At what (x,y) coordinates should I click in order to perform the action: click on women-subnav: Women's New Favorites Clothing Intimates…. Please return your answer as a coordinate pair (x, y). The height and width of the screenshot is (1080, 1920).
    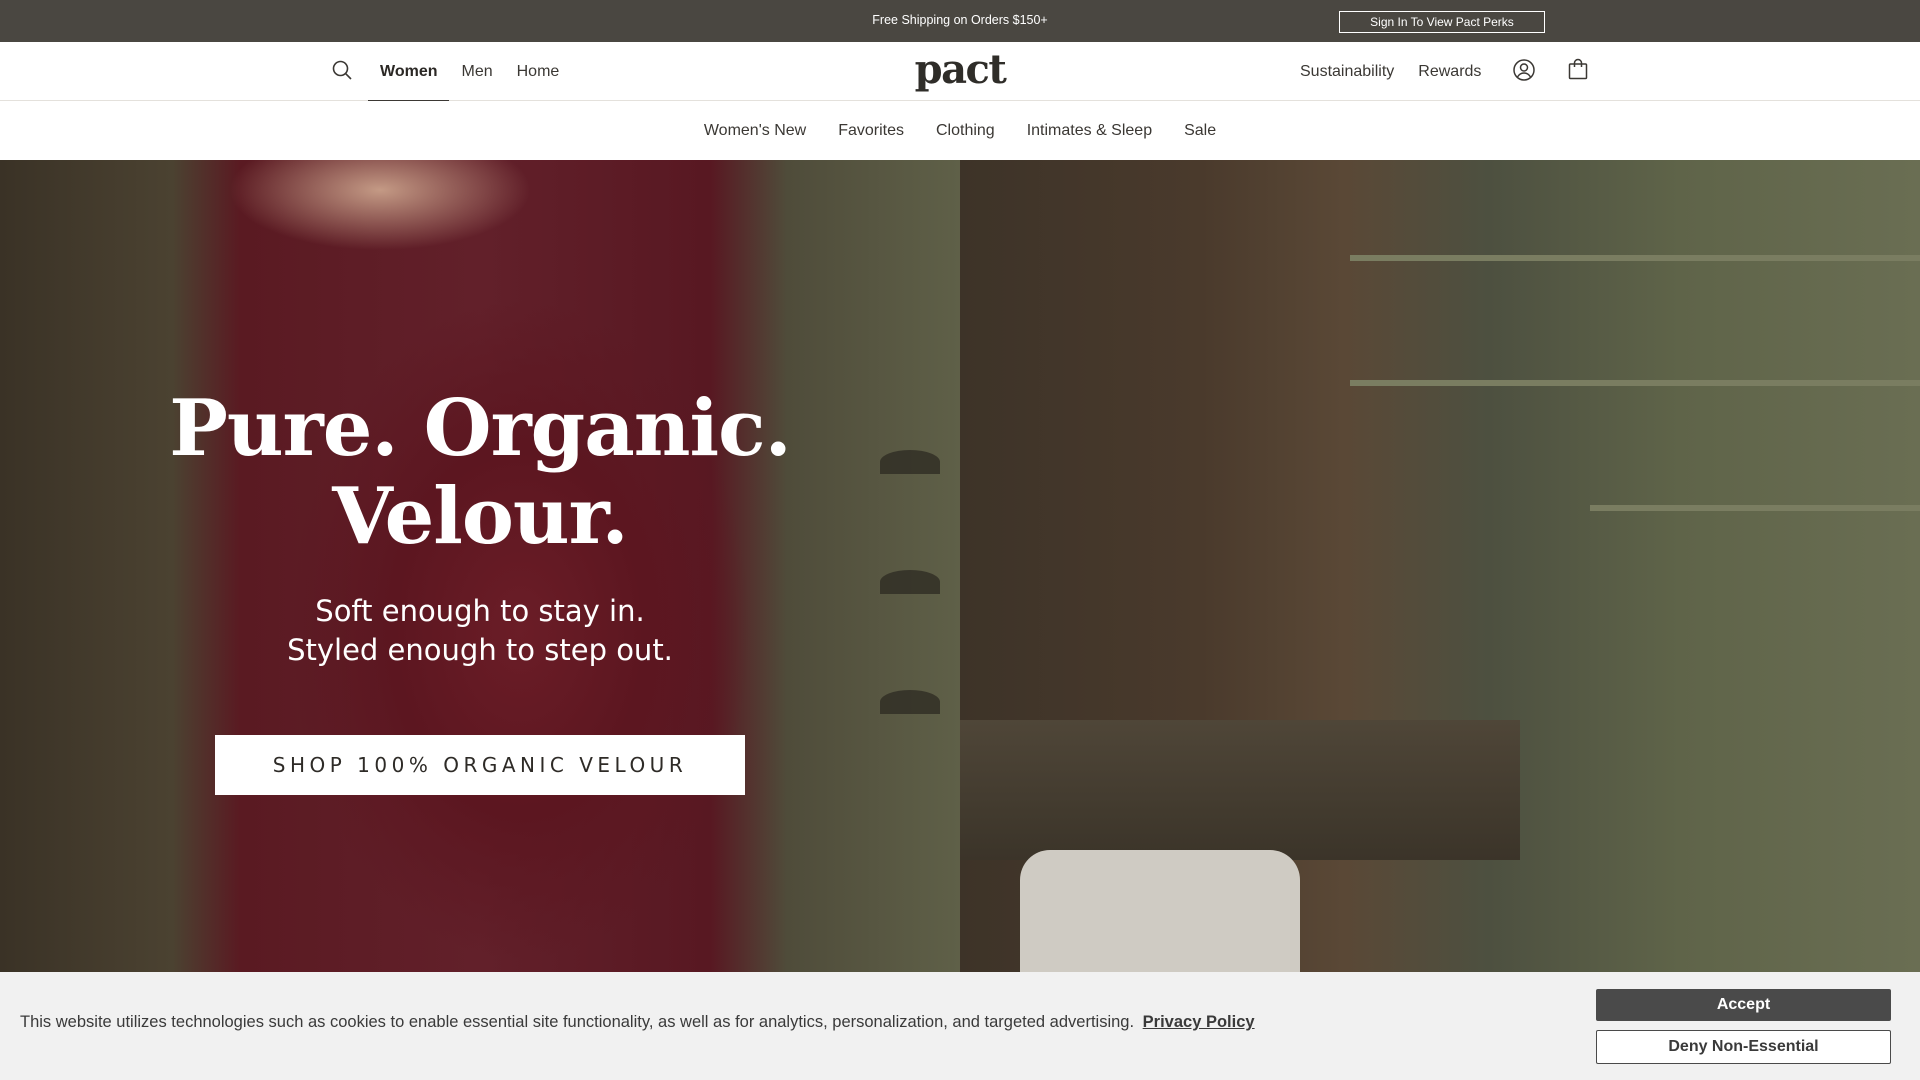
    Looking at the image, I should click on (960, 130).